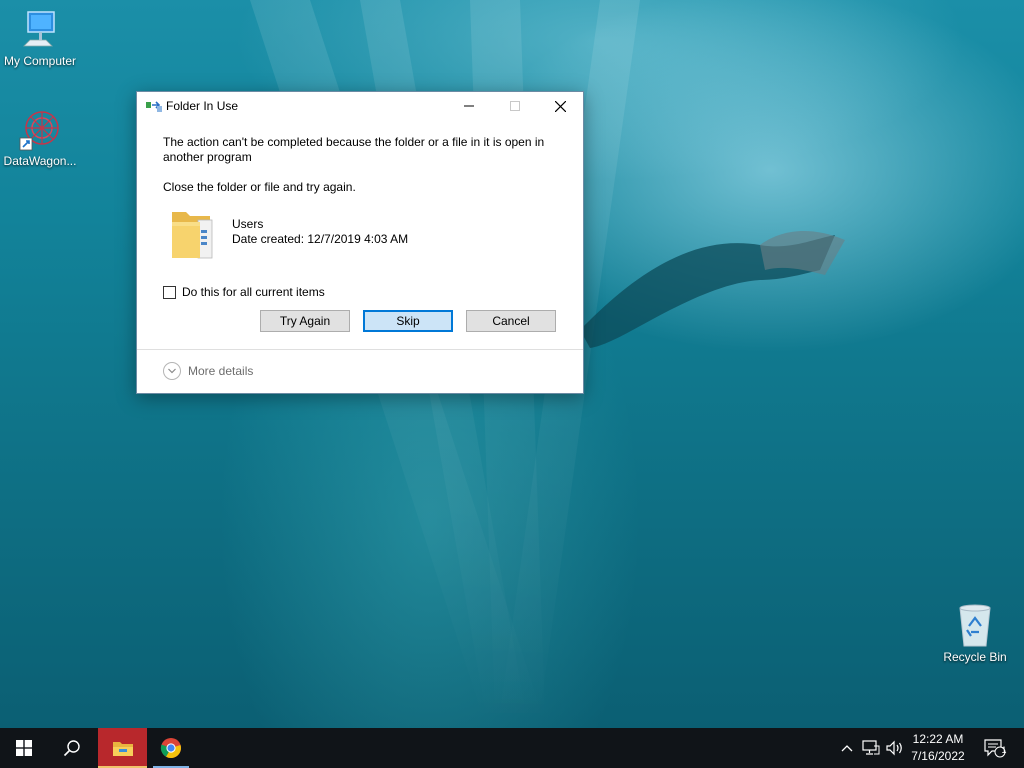 The height and width of the screenshot is (768, 1024). What do you see at coordinates (305, 321) in the screenshot?
I see `try-again-button: Try Again` at bounding box center [305, 321].